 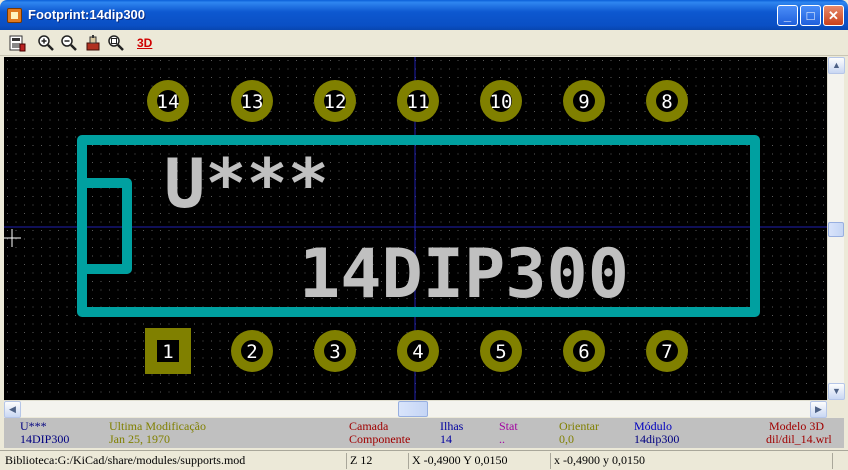 I want to click on pad-1-square: 1, so click(x=168, y=351).